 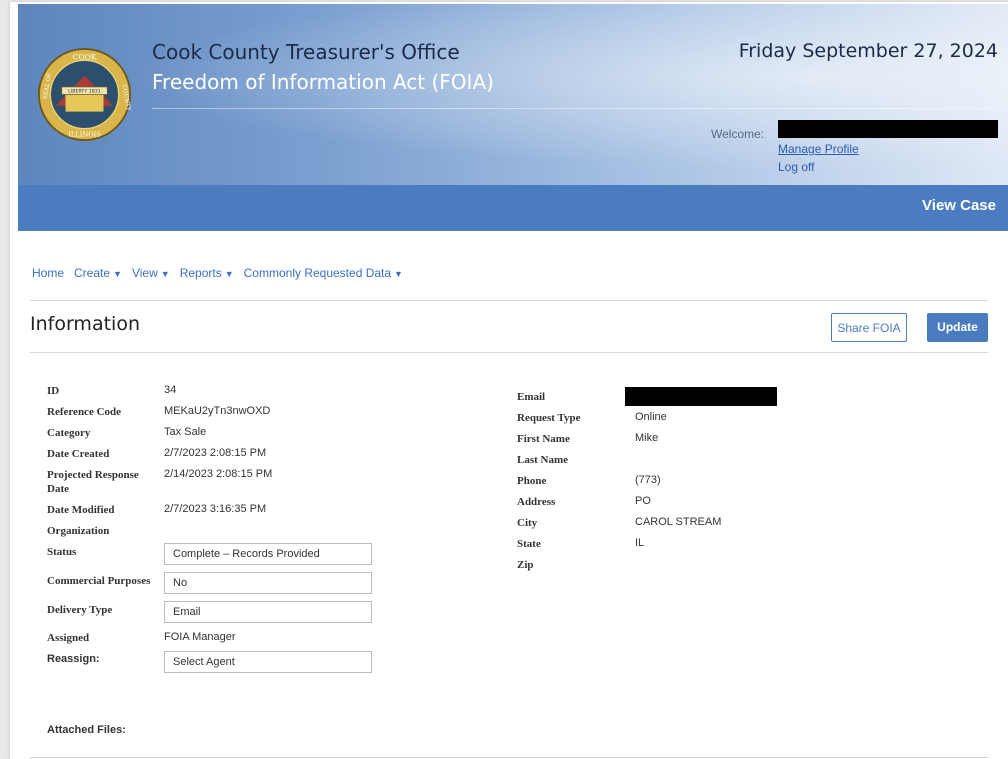 I want to click on log-off-link: Log off, so click(x=796, y=167).